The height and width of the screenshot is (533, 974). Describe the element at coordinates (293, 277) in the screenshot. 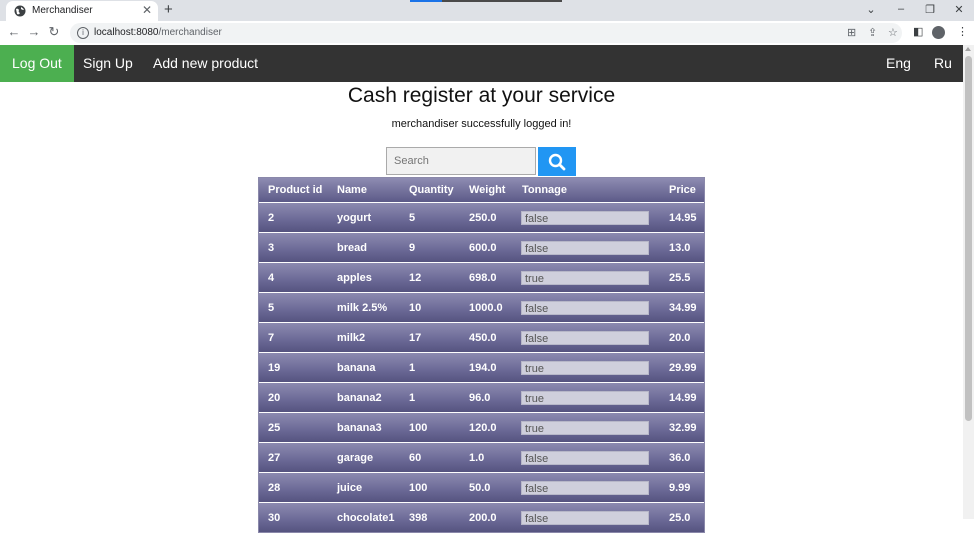

I see `cell-product-id: 4` at that location.